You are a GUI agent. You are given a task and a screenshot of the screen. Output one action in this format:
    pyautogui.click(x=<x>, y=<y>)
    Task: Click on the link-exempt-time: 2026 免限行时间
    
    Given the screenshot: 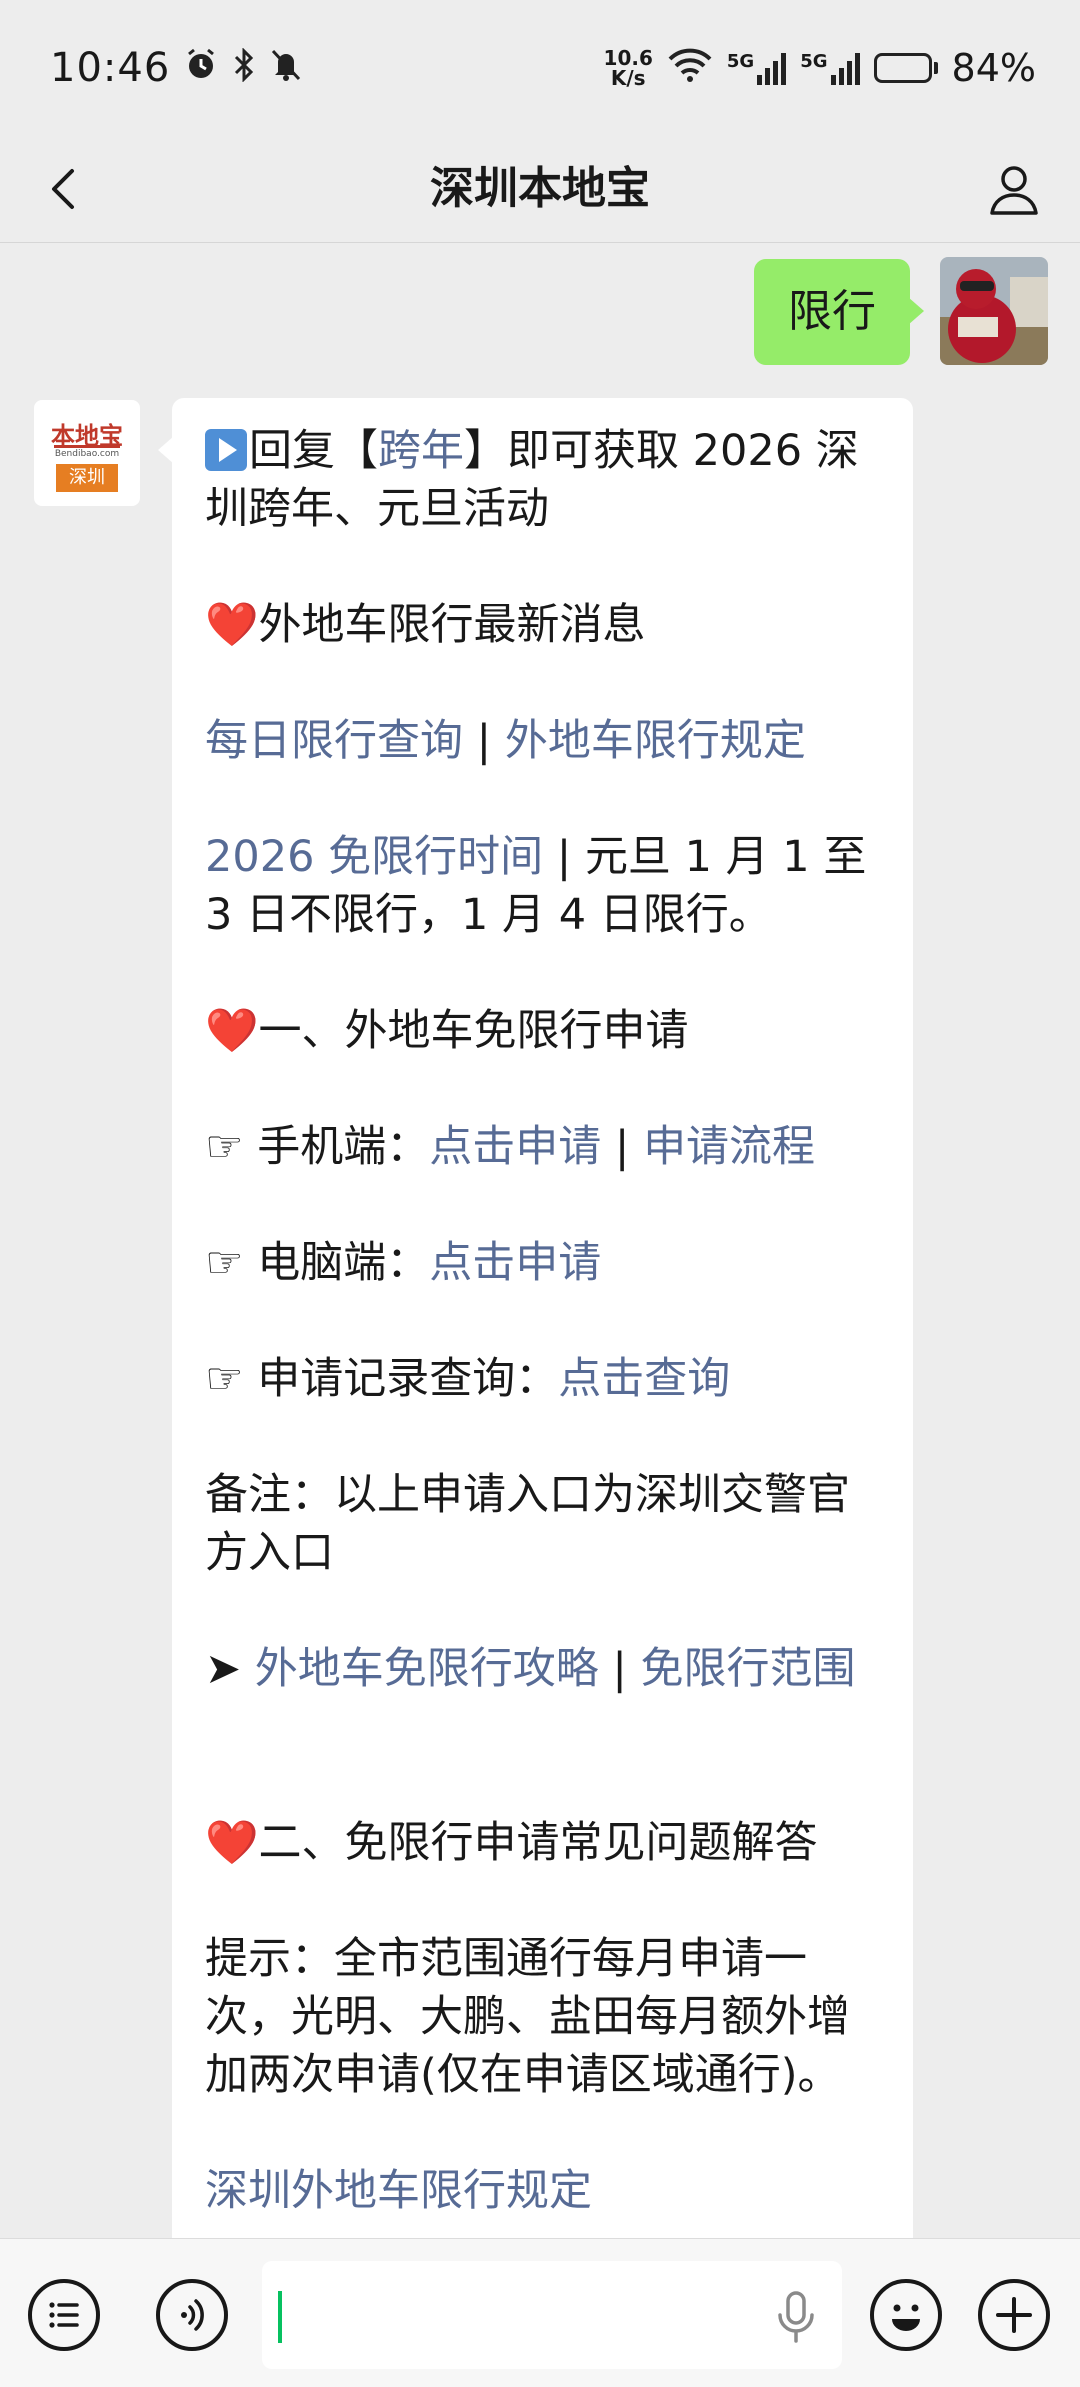 What is the action you would take?
    pyautogui.click(x=374, y=857)
    